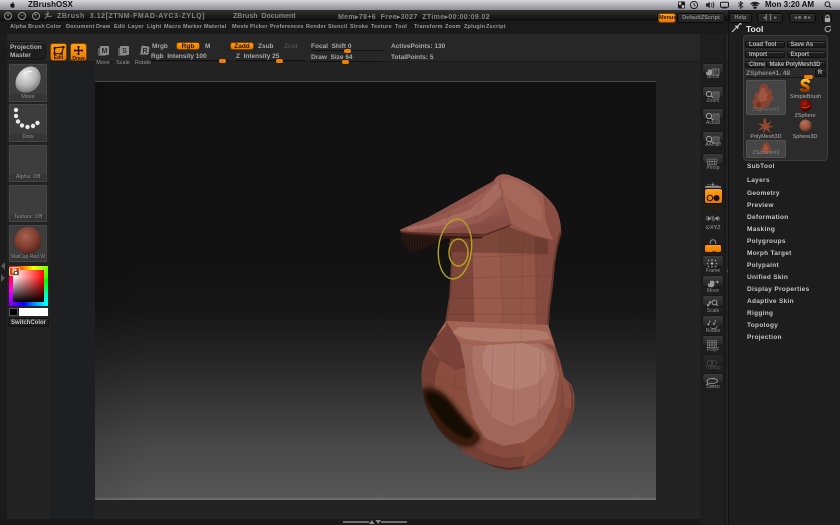 The width and height of the screenshot is (840, 525). I want to click on svg-text: R, so click(144, 51).